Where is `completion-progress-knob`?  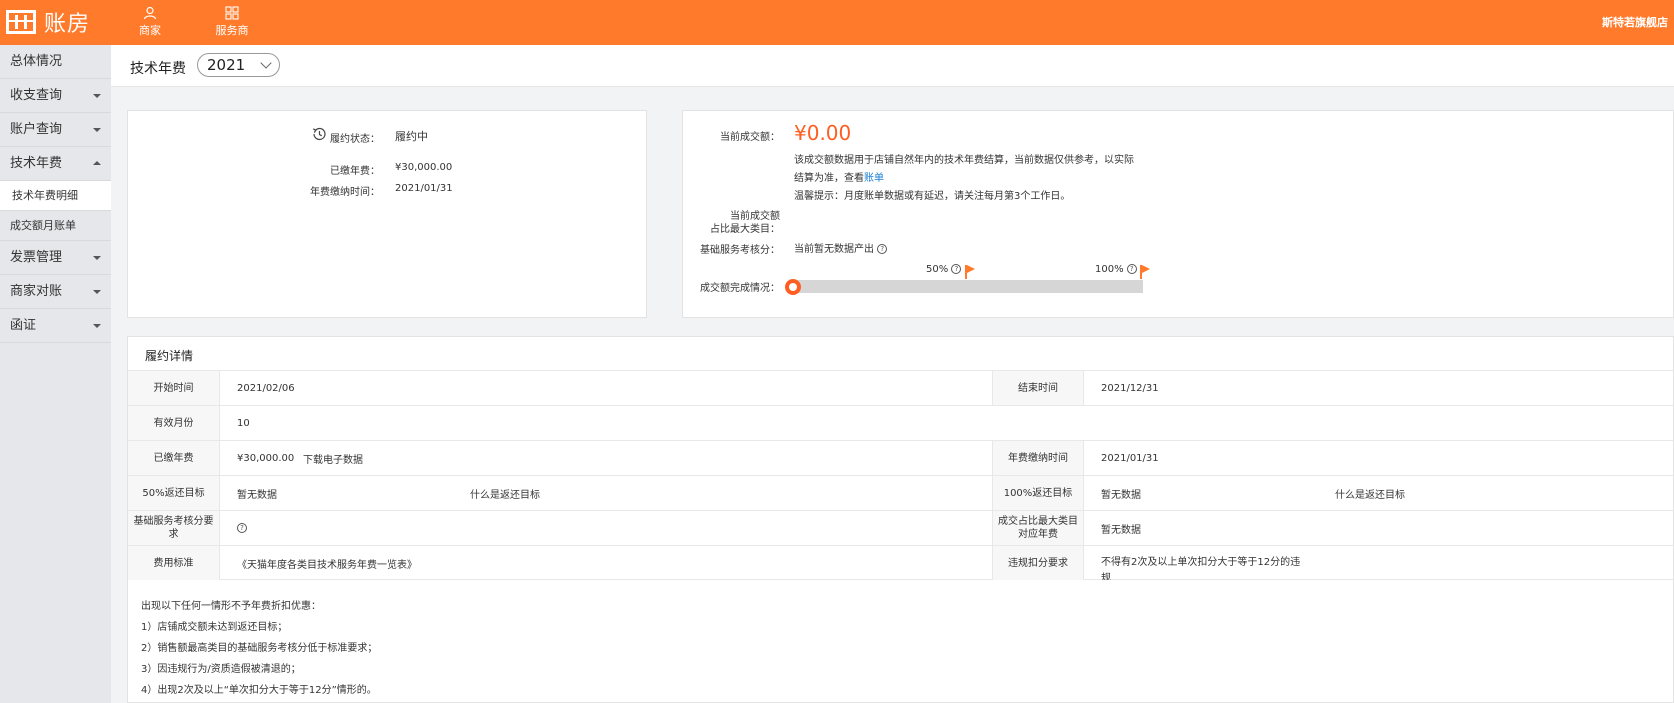 completion-progress-knob is located at coordinates (793, 287).